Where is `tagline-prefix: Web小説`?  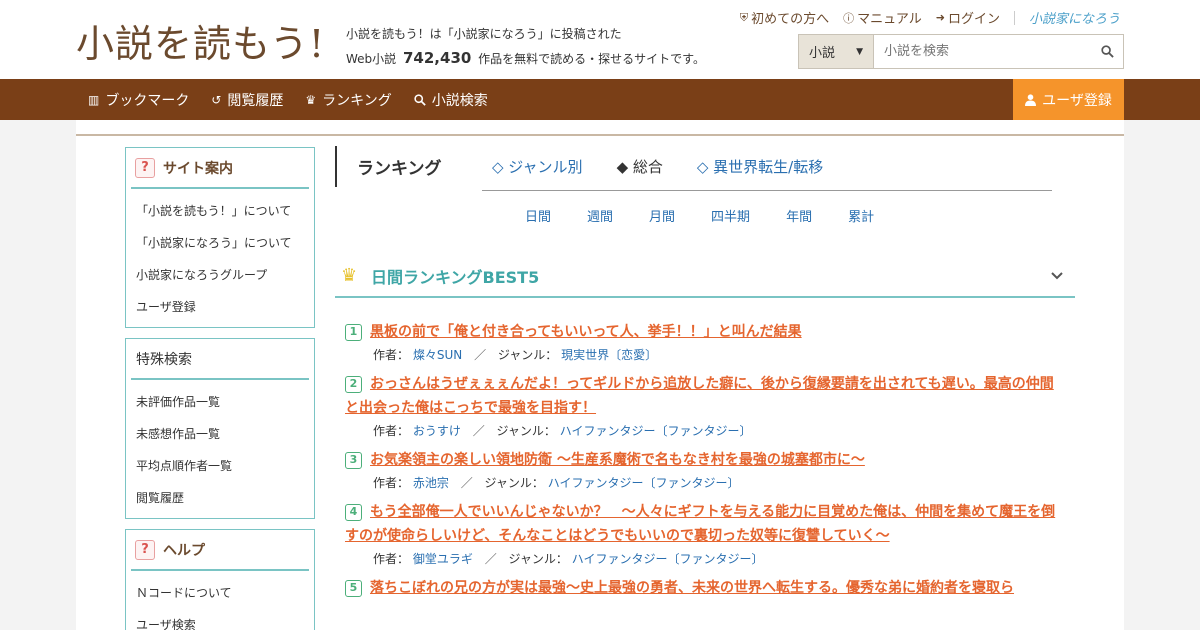
tagline-prefix: Web小説 is located at coordinates (371, 59).